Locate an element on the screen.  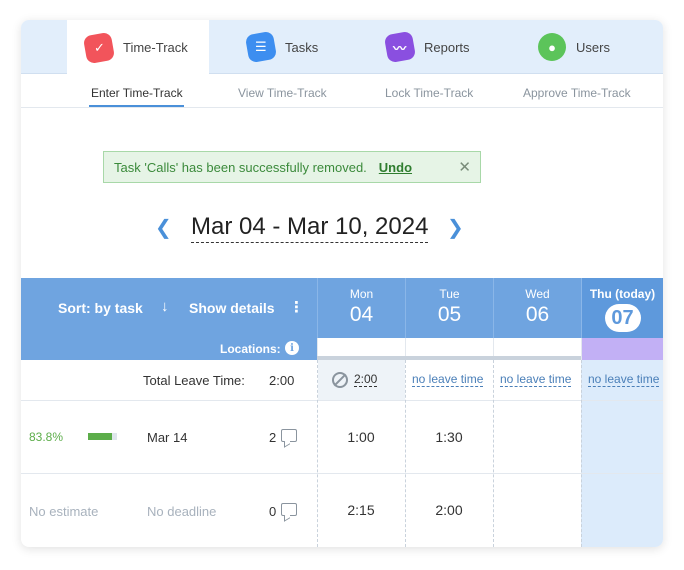
subtab-view-time-track: View Time-Track is located at coordinates (282, 93).